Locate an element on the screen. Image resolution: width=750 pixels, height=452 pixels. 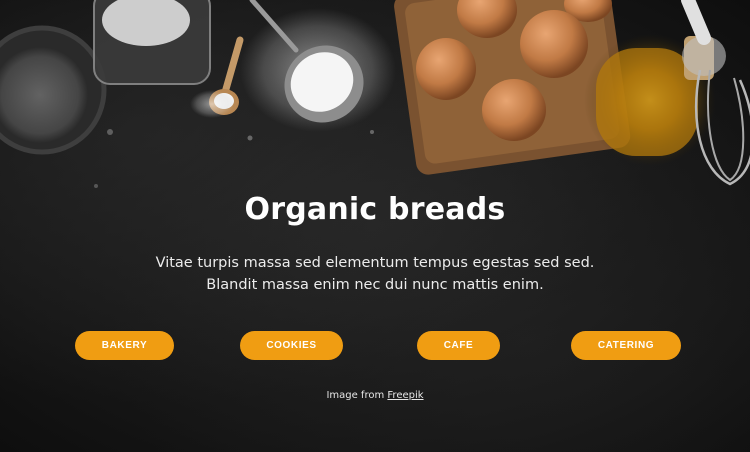
oil-bottle-shape is located at coordinates (647, 102).